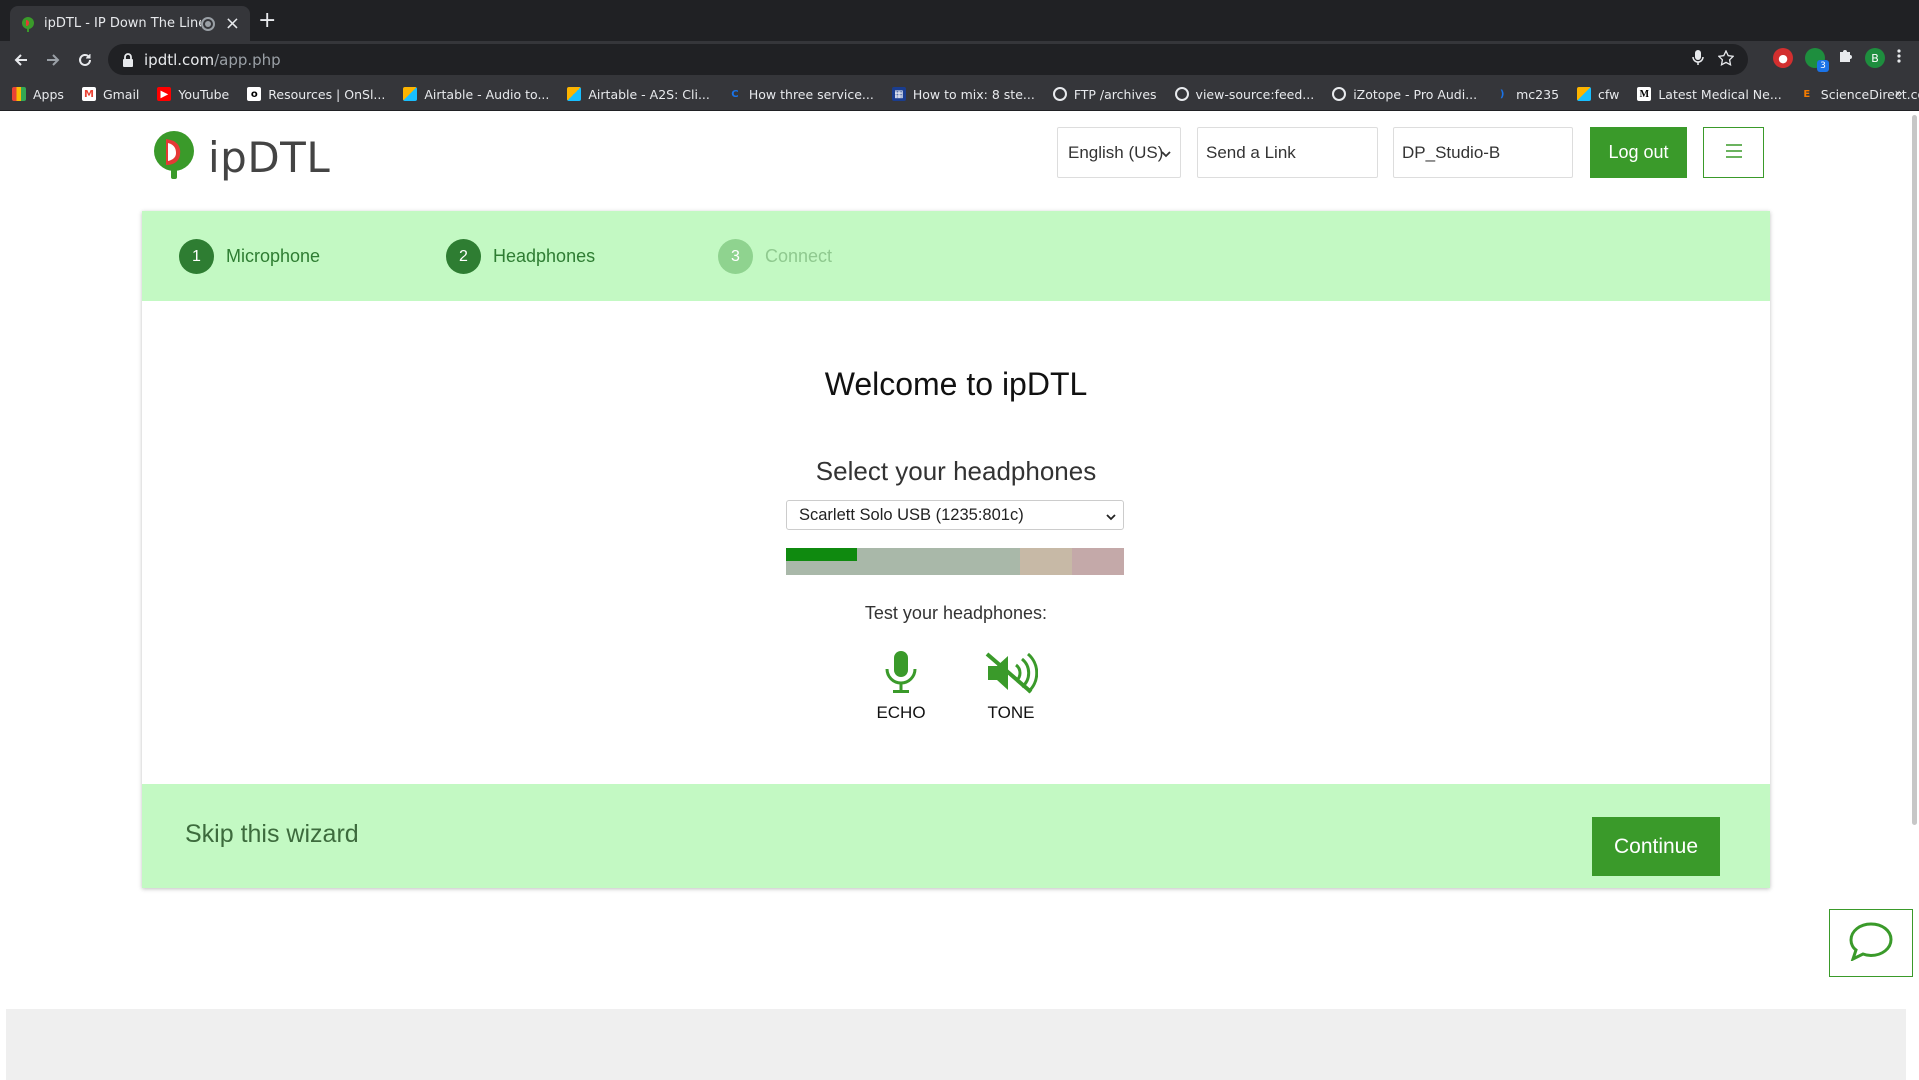  Describe the element at coordinates (956, 384) in the screenshot. I see `wizard-title: Welcome to ipDTL` at that location.